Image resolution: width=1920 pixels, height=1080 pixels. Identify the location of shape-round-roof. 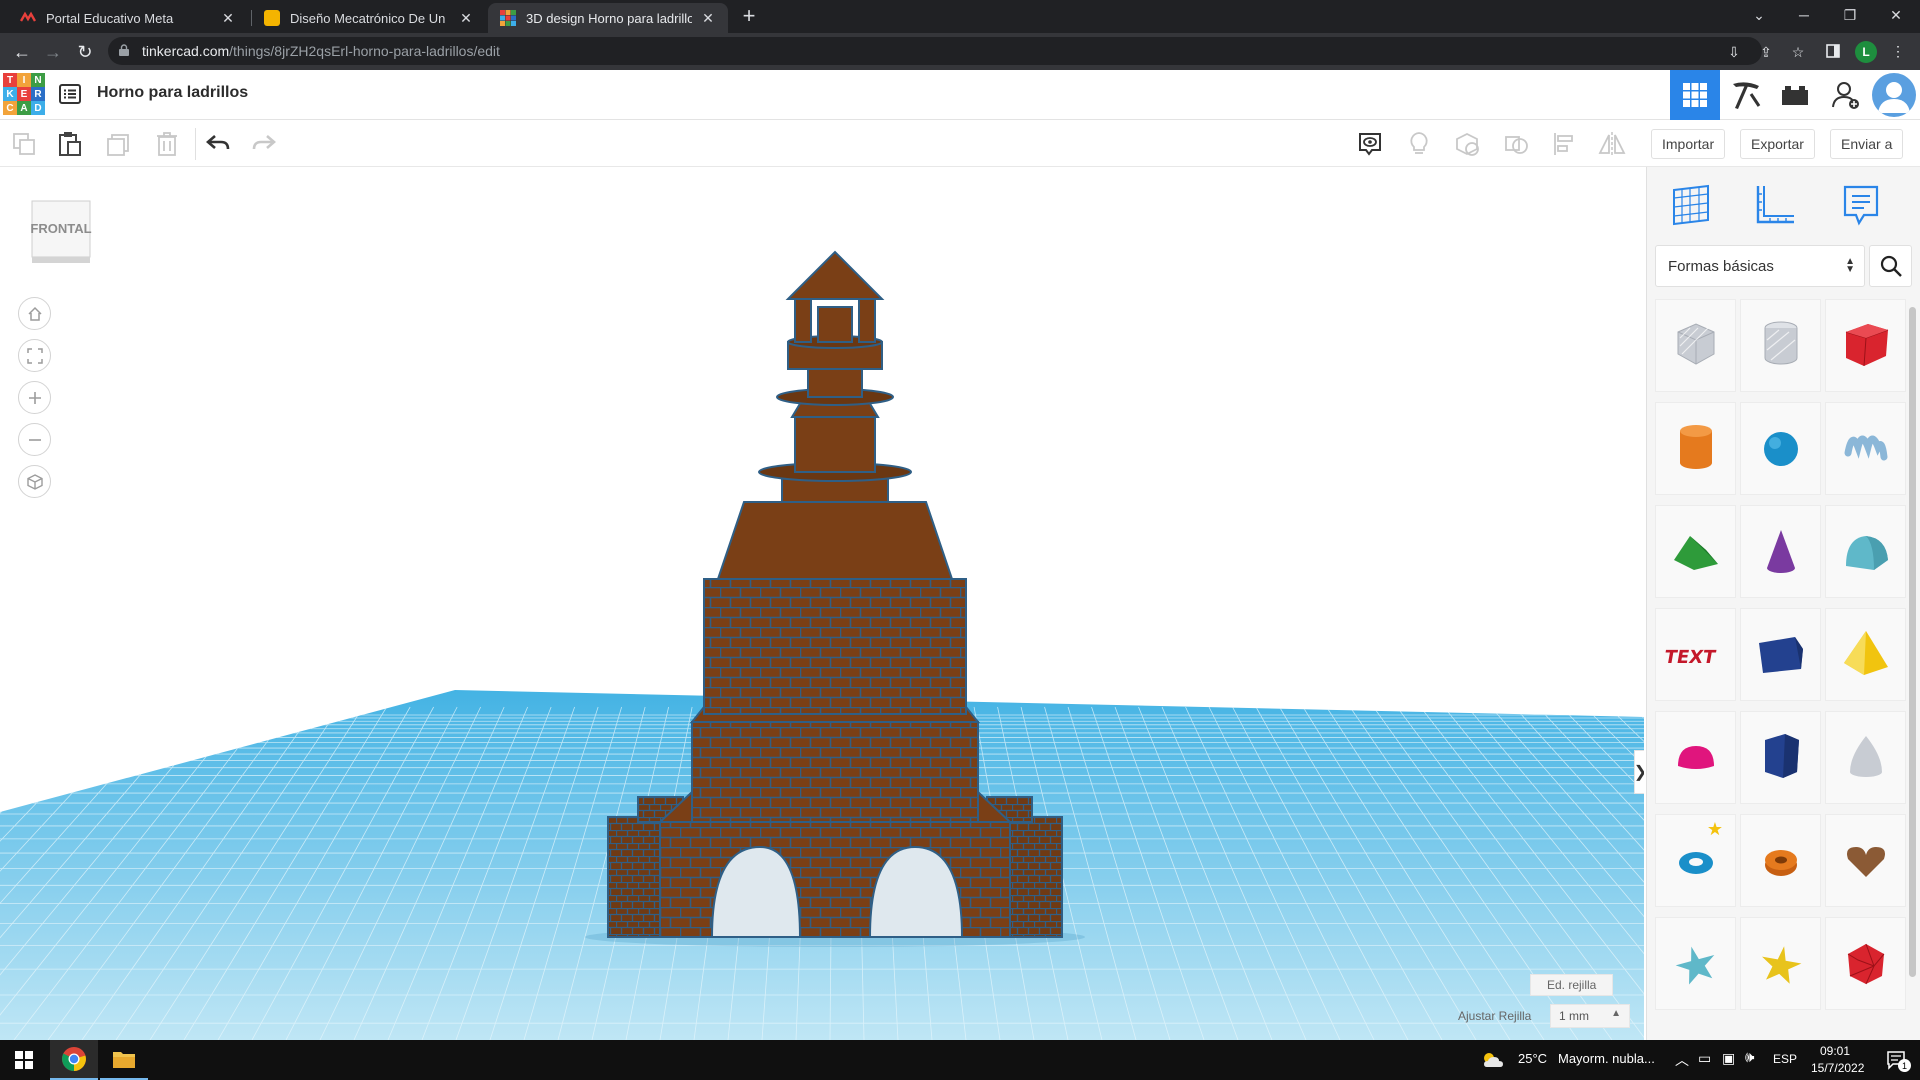
(1865, 551).